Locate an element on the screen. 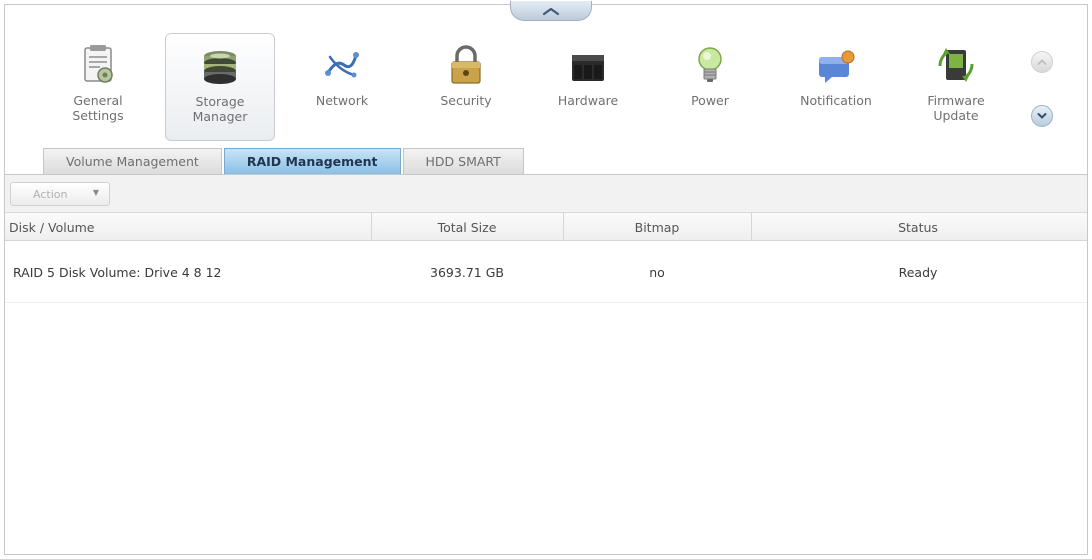  grid-header: Disk / Volume Total Size Bitmap Status is located at coordinates (546, 227).